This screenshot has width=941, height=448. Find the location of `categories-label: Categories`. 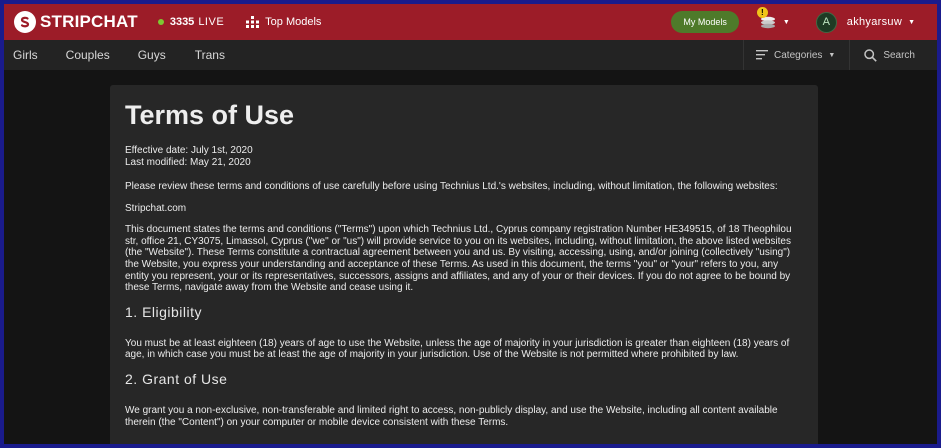

categories-label: Categories is located at coordinates (798, 55).